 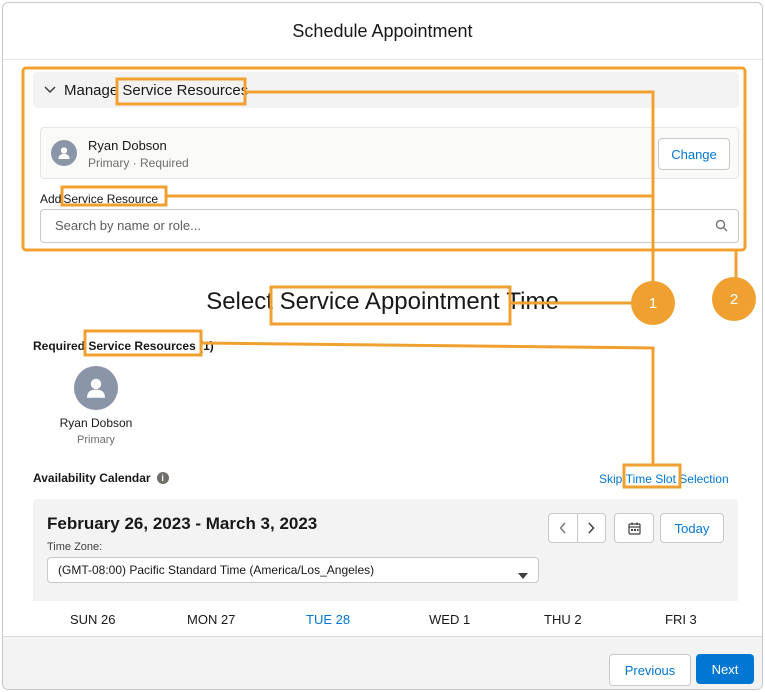 What do you see at coordinates (449, 619) in the screenshot?
I see `day-header: WED 1` at bounding box center [449, 619].